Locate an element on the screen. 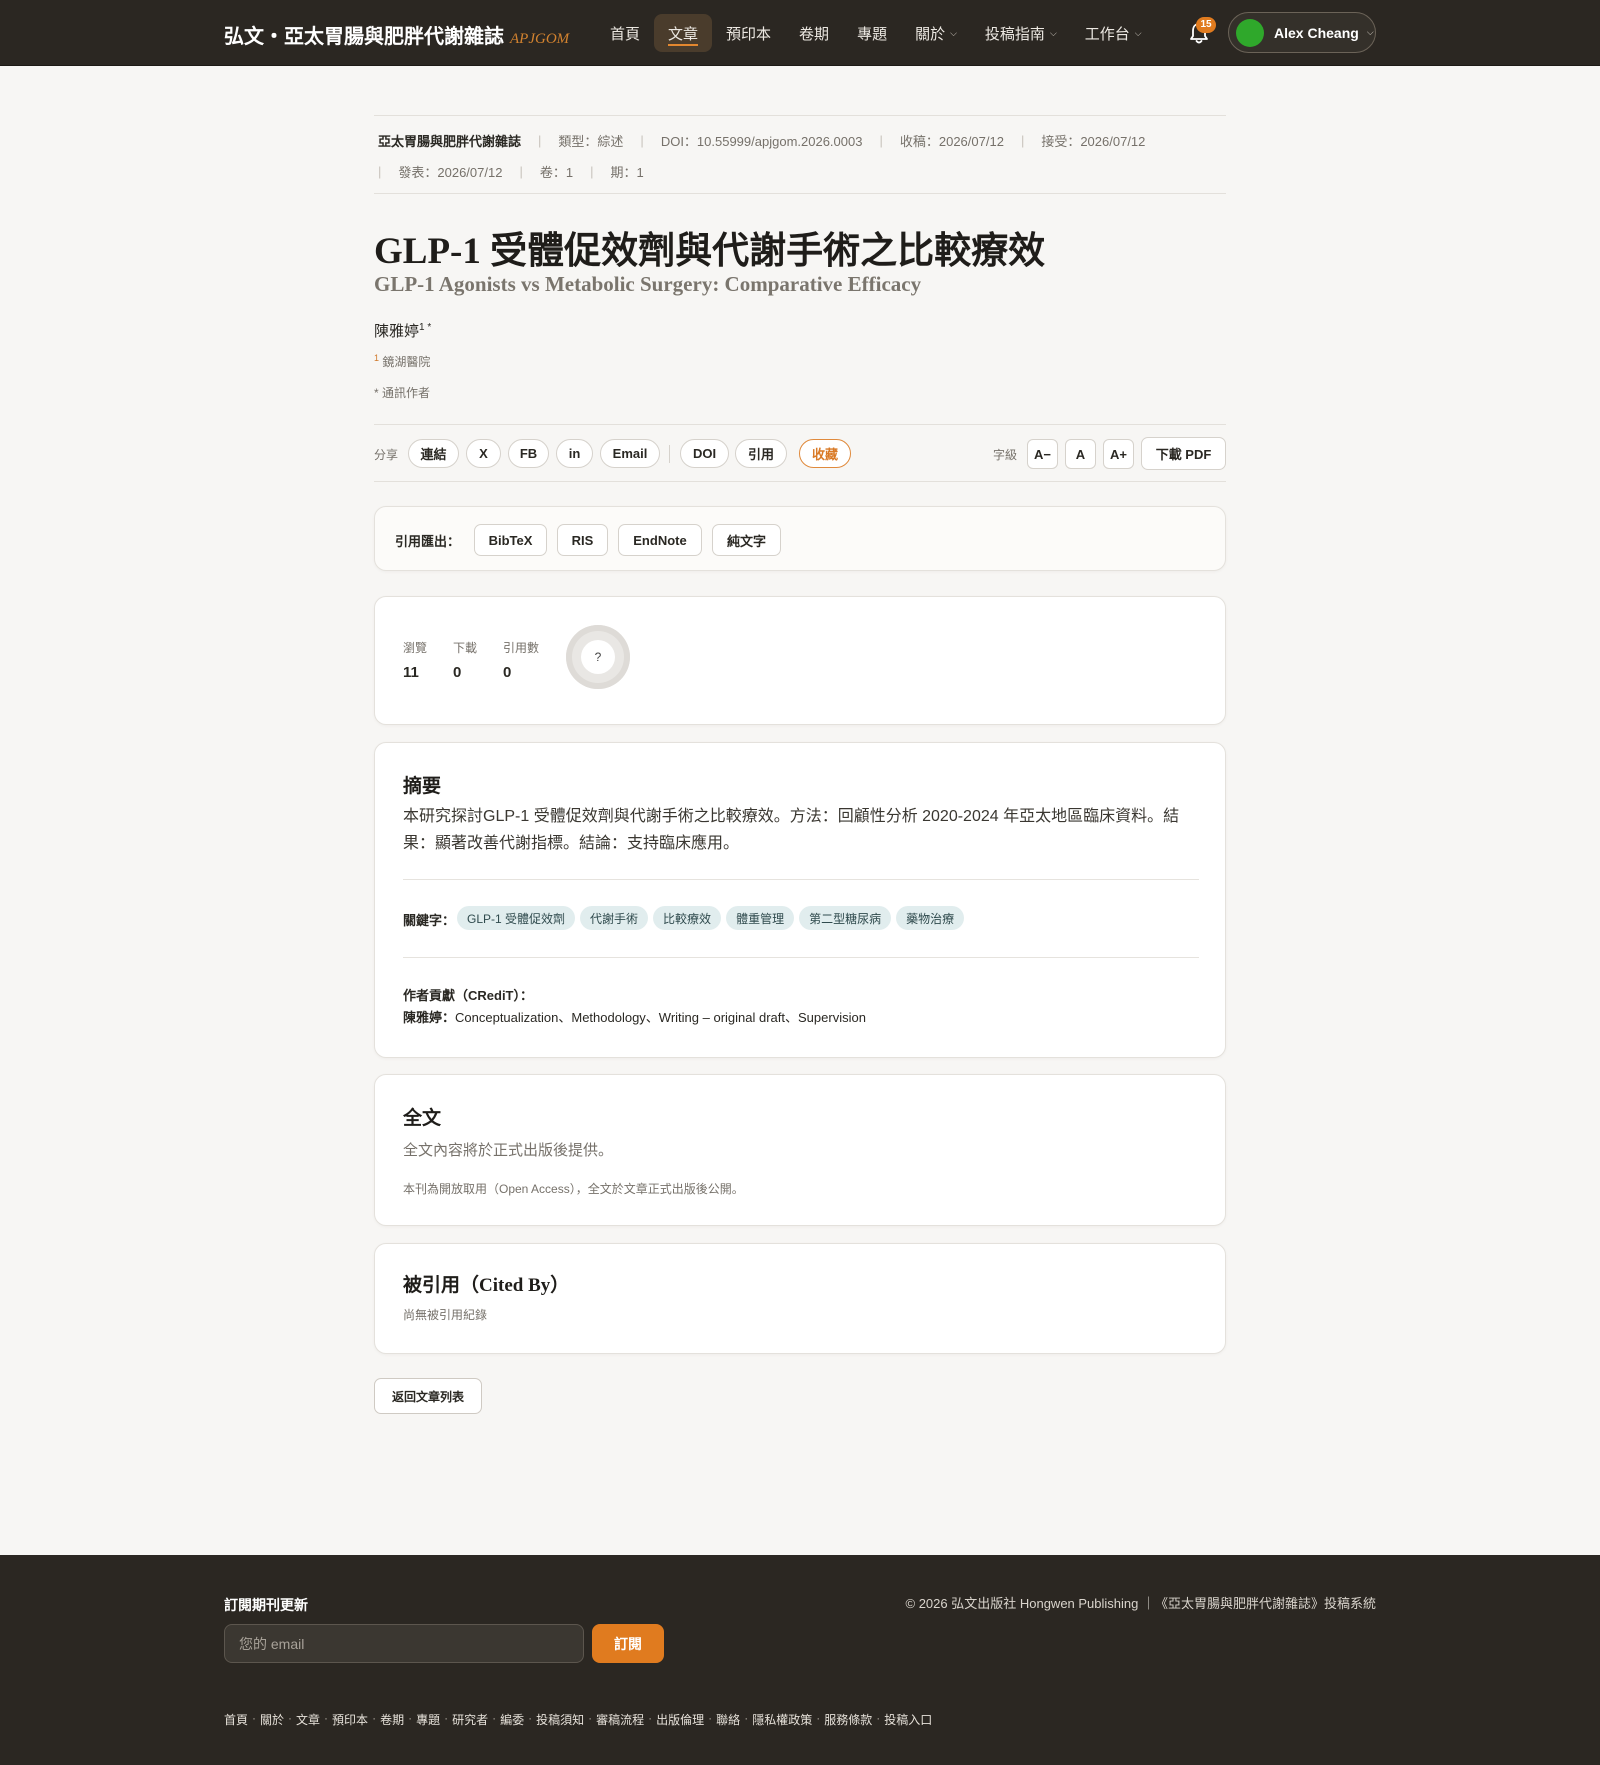 The height and width of the screenshot is (1765, 1600). footer-link-ethics: 出版倫理 is located at coordinates (680, 1719).